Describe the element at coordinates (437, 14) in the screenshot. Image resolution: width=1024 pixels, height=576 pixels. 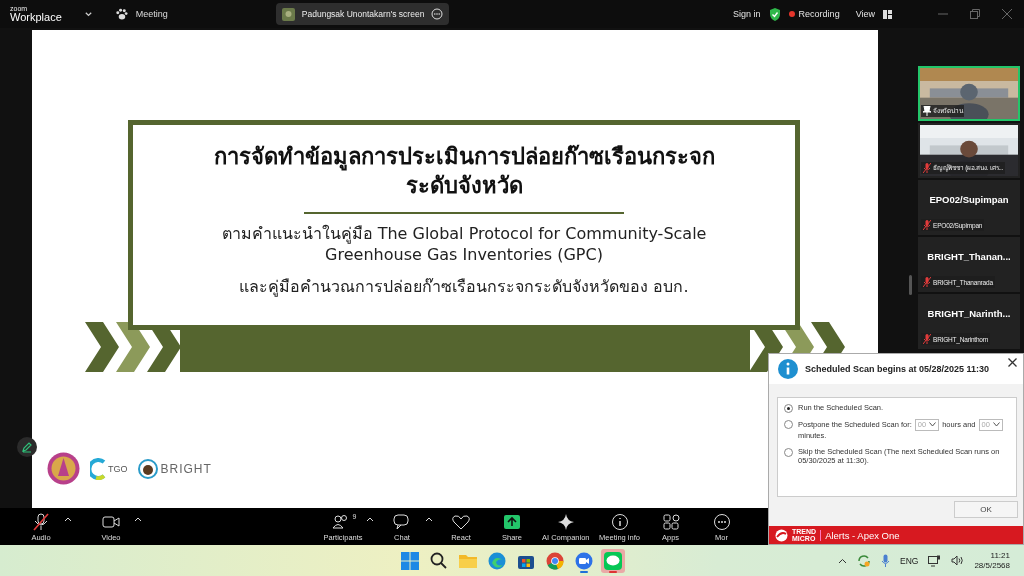
I see `more-icon` at that location.